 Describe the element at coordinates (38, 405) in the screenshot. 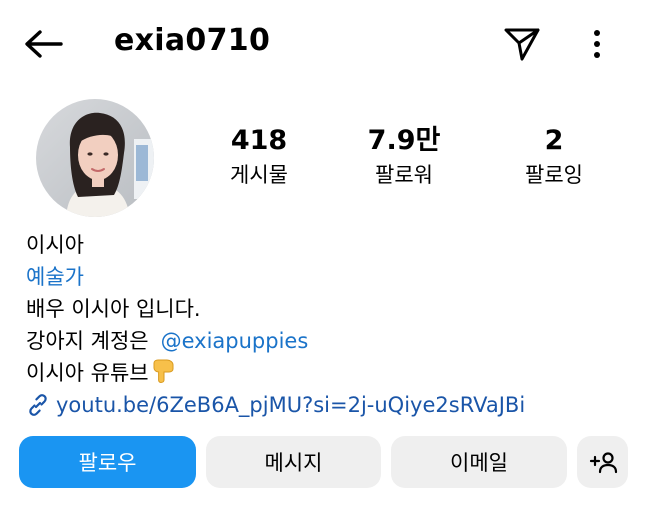

I see `link-icon` at that location.